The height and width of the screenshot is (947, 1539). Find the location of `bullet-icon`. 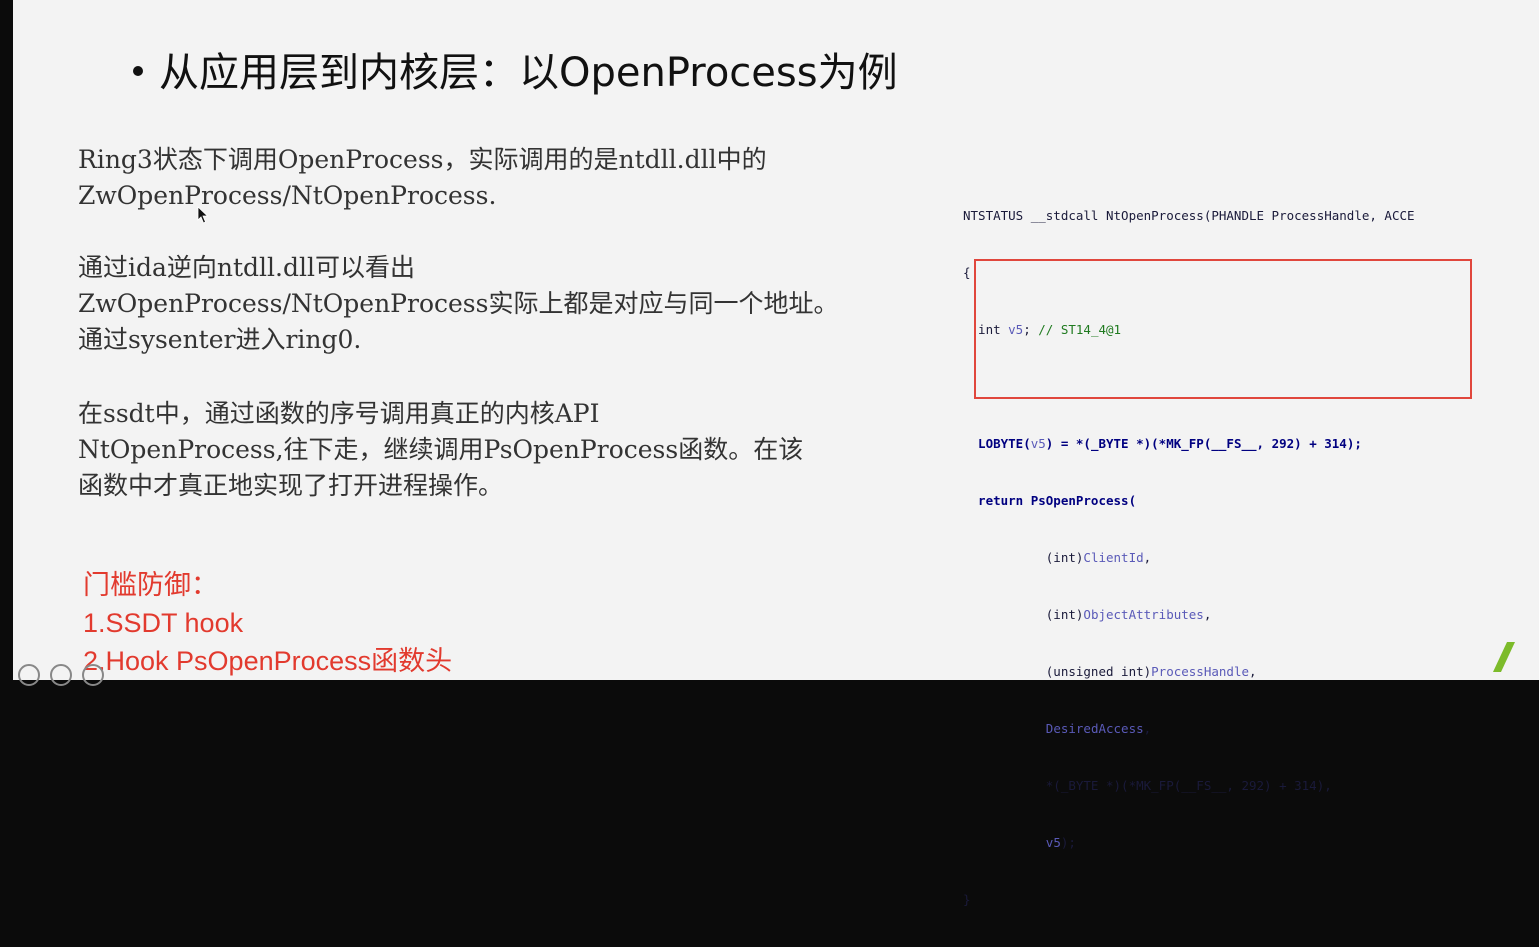

bullet-icon is located at coordinates (138, 71).